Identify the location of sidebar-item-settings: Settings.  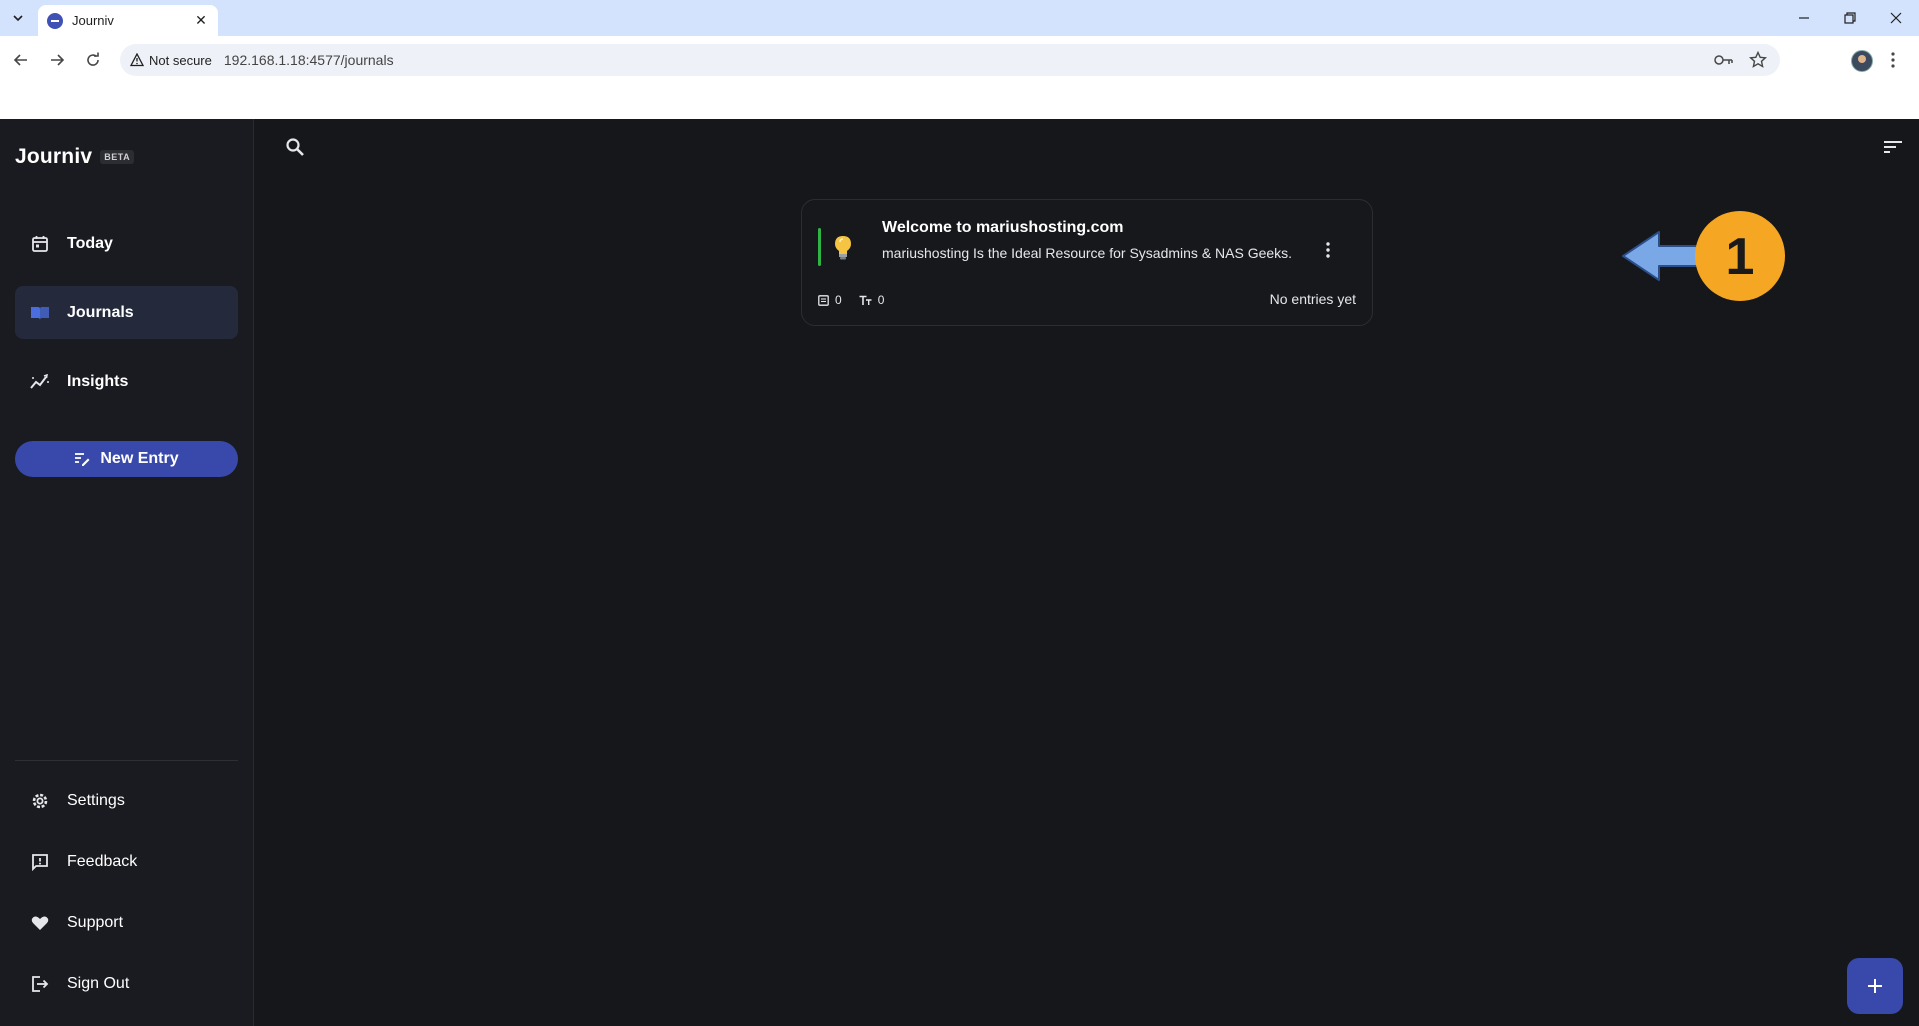
(126, 801).